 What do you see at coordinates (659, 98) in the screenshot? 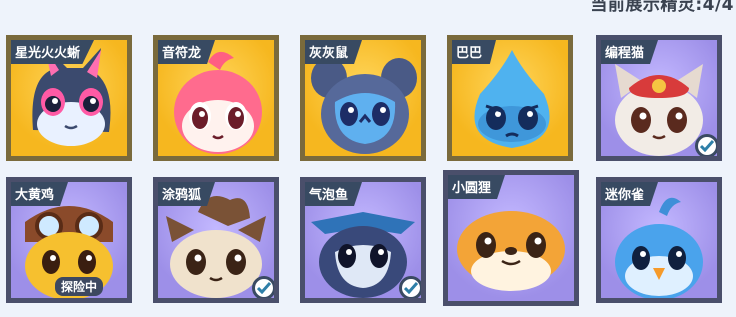
I see `sprite-card-code-cat: 编程猫` at bounding box center [659, 98].